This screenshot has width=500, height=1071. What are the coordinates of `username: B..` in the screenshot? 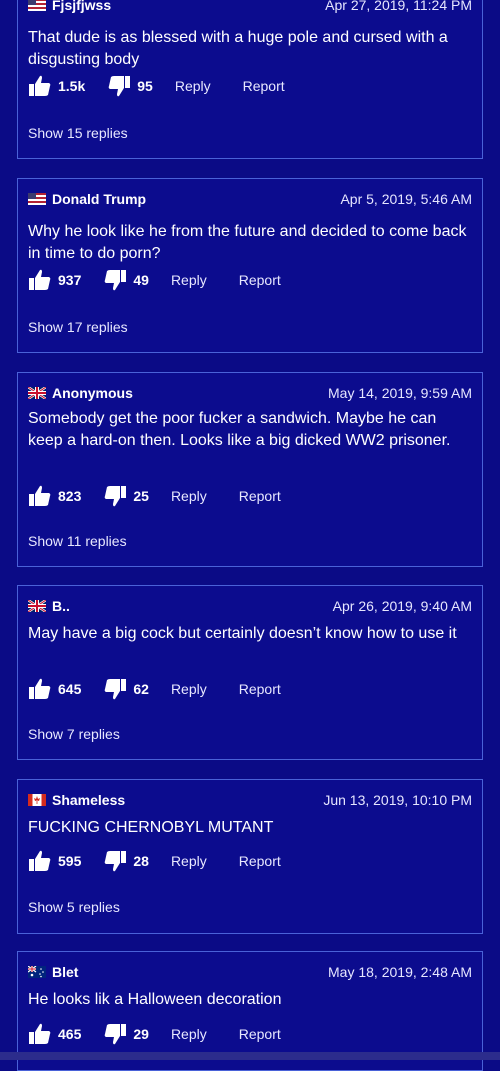 It's located at (61, 606).